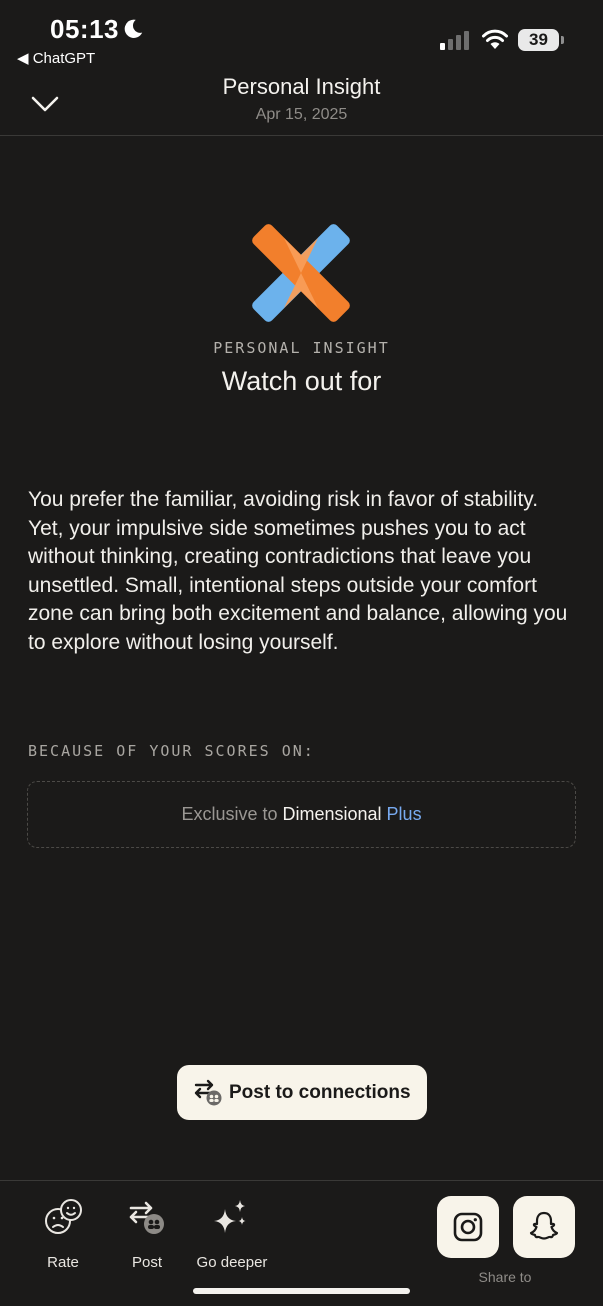 The width and height of the screenshot is (603, 1306). I want to click on post-tab: Post, so click(147, 1231).